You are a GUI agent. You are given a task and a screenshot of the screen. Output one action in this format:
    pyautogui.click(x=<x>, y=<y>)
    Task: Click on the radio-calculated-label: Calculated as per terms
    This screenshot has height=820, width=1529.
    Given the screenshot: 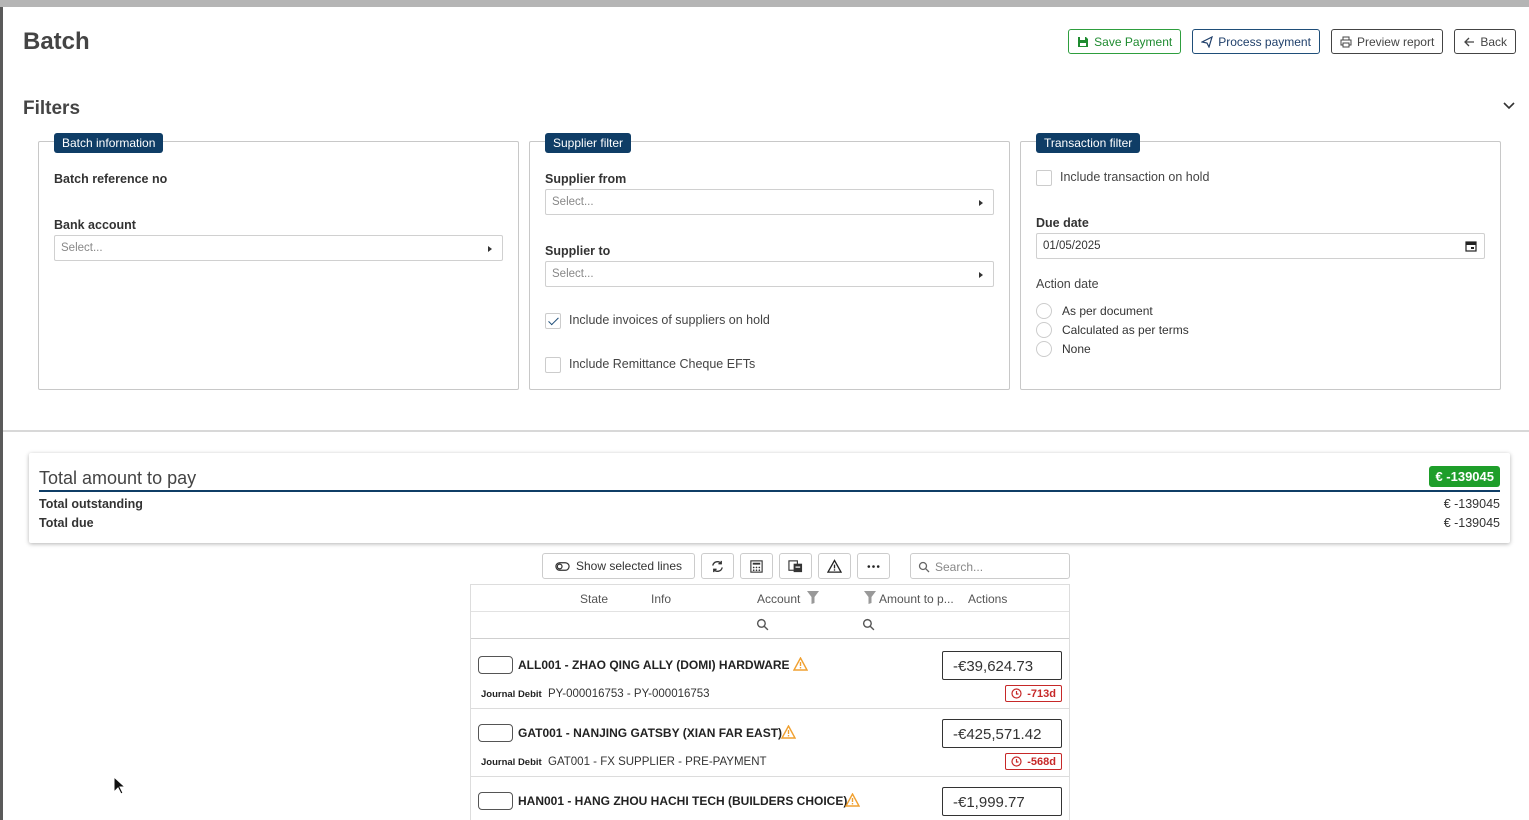 What is the action you would take?
    pyautogui.click(x=1125, y=330)
    